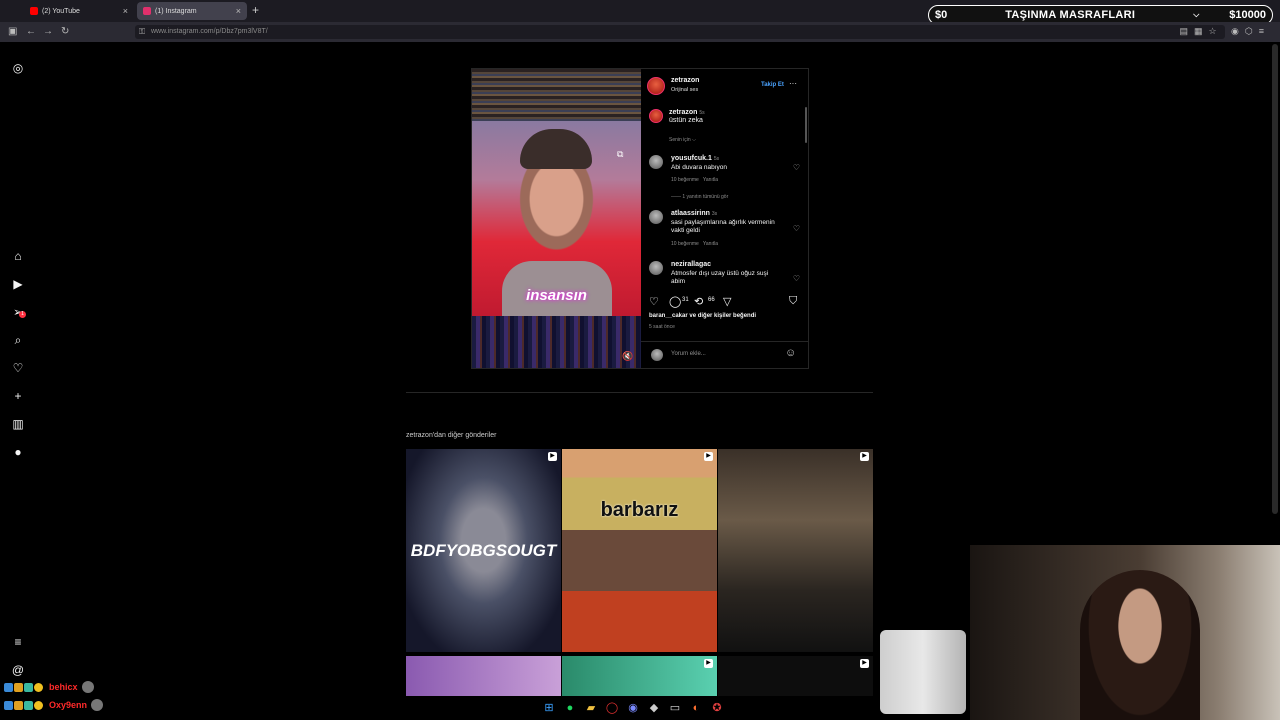  What do you see at coordinates (633, 708) in the screenshot?
I see `discord-icon: ◉` at bounding box center [633, 708].